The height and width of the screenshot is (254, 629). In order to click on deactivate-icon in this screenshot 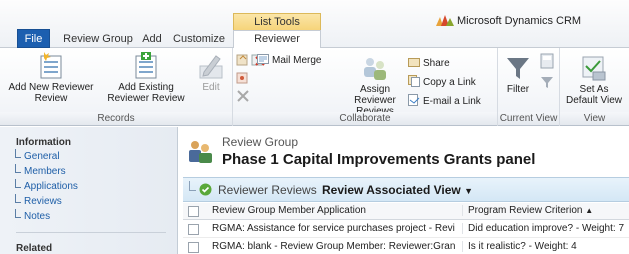, I will do `click(243, 77)`.